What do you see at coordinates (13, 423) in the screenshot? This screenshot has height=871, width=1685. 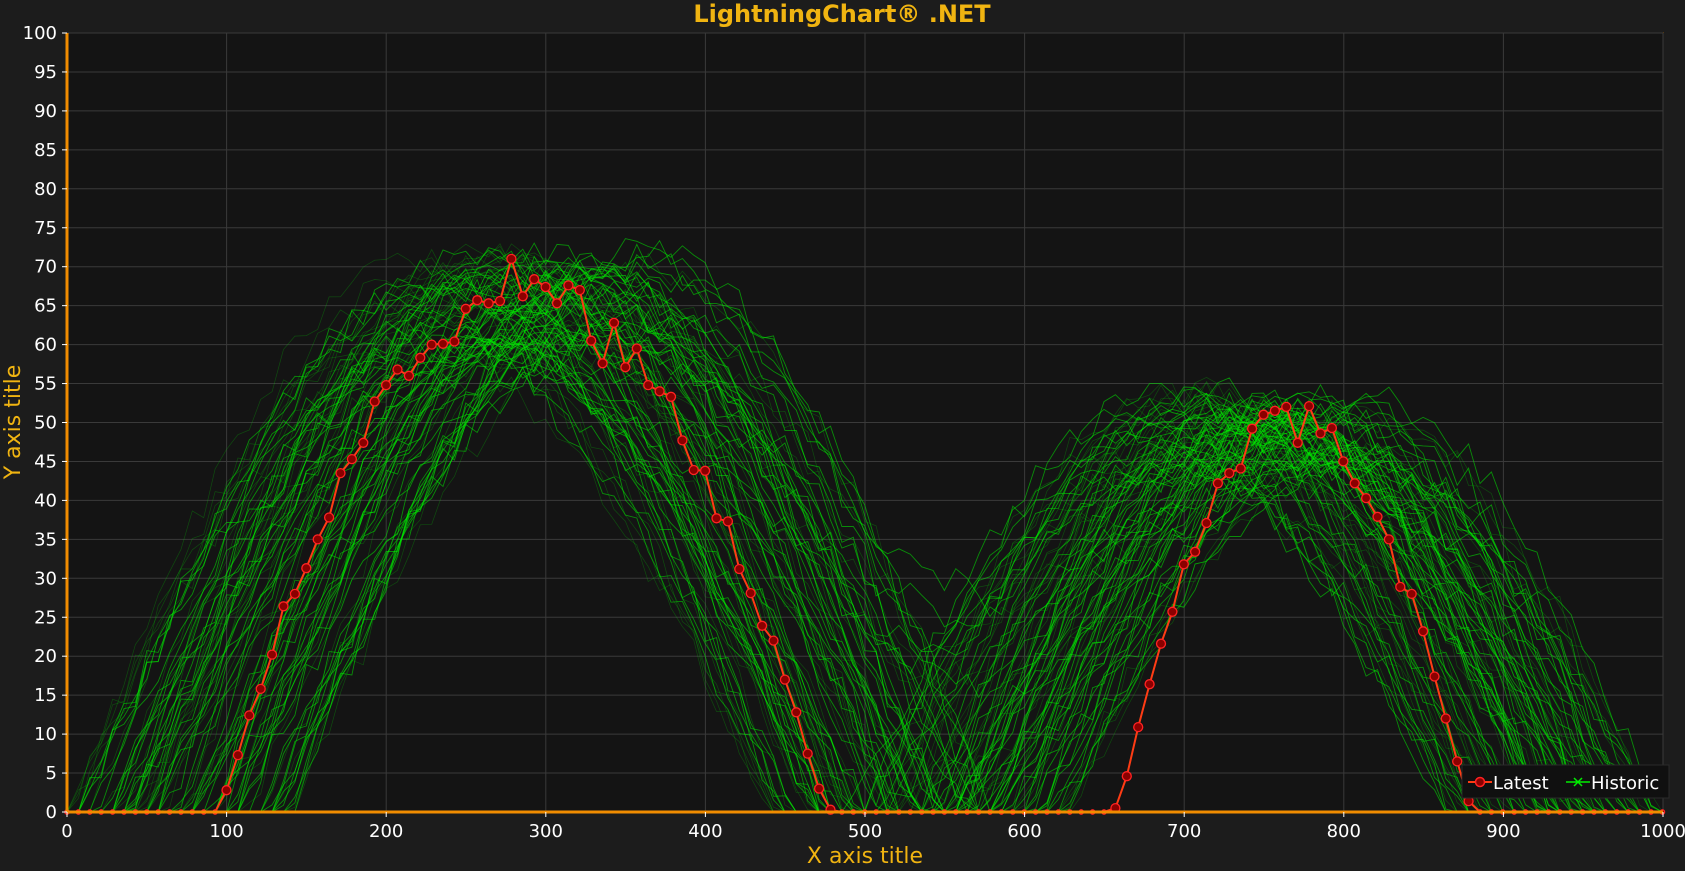 I see `y-axis-title: Y axis title` at bounding box center [13, 423].